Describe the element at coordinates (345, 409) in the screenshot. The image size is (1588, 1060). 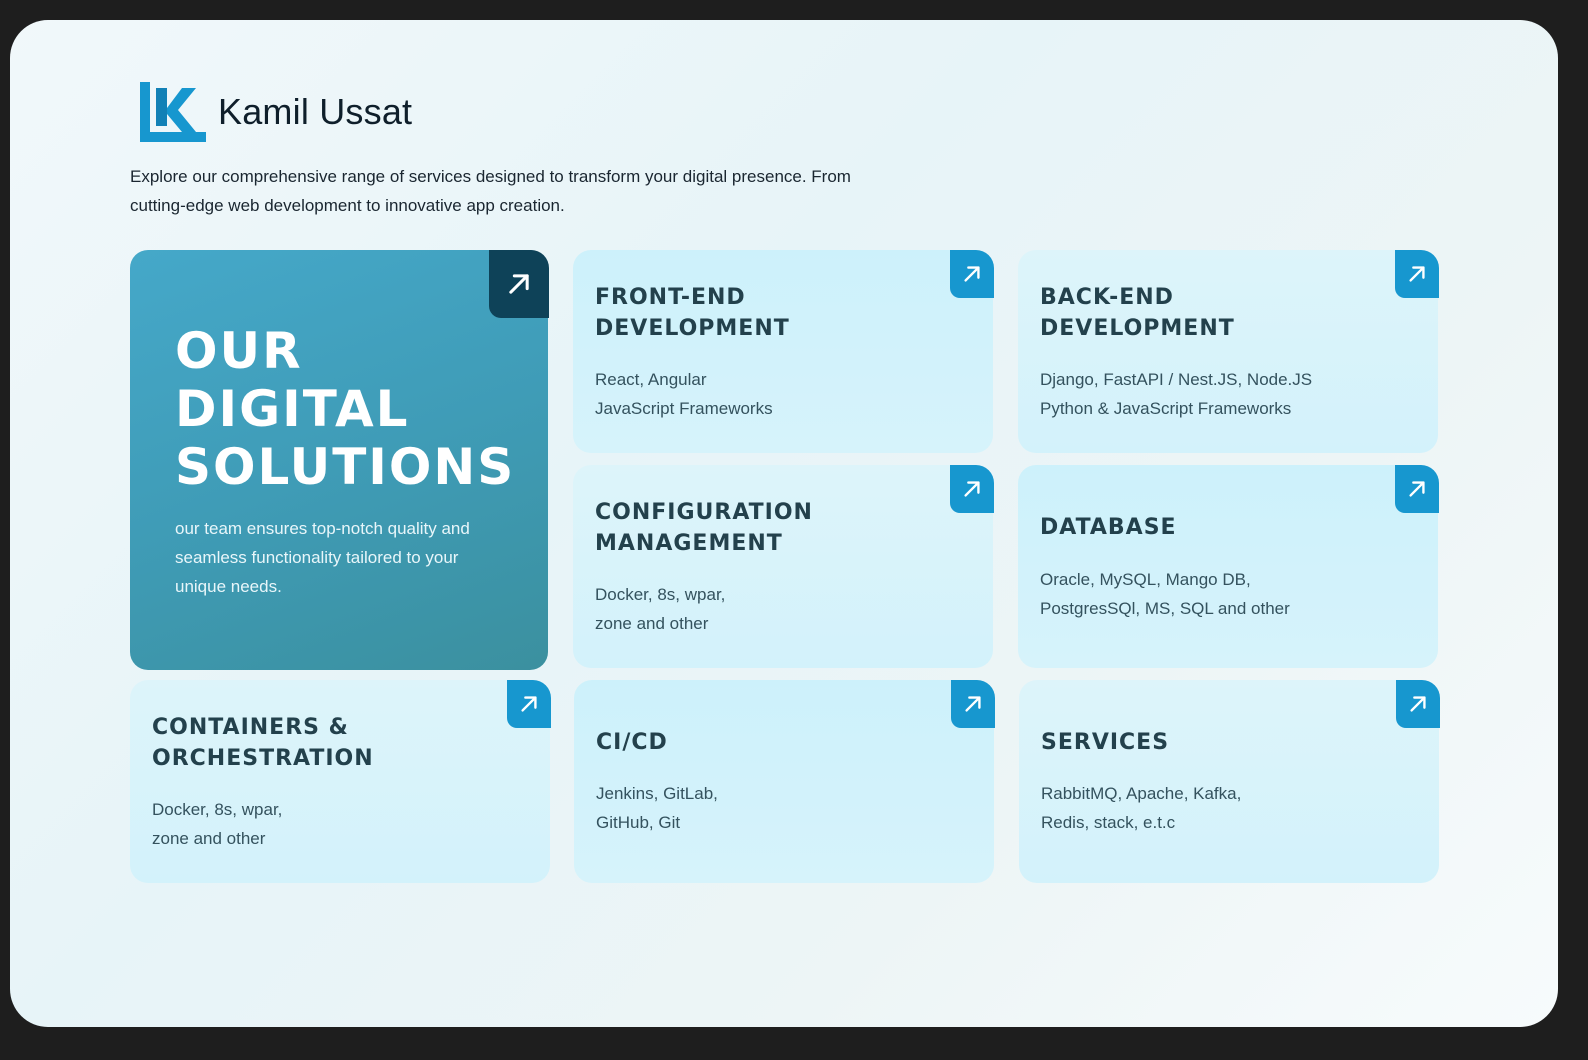
I see `hero-title: Our Digital Solutions` at that location.